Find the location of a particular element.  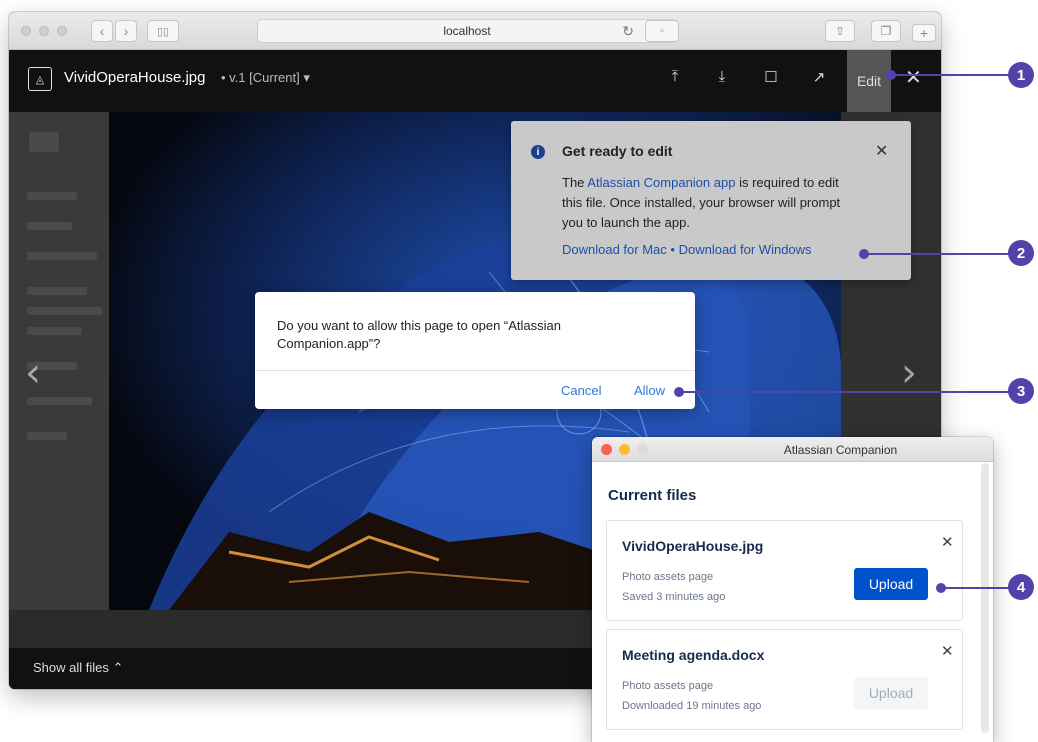

current-files-heading: Current files is located at coordinates (652, 495).